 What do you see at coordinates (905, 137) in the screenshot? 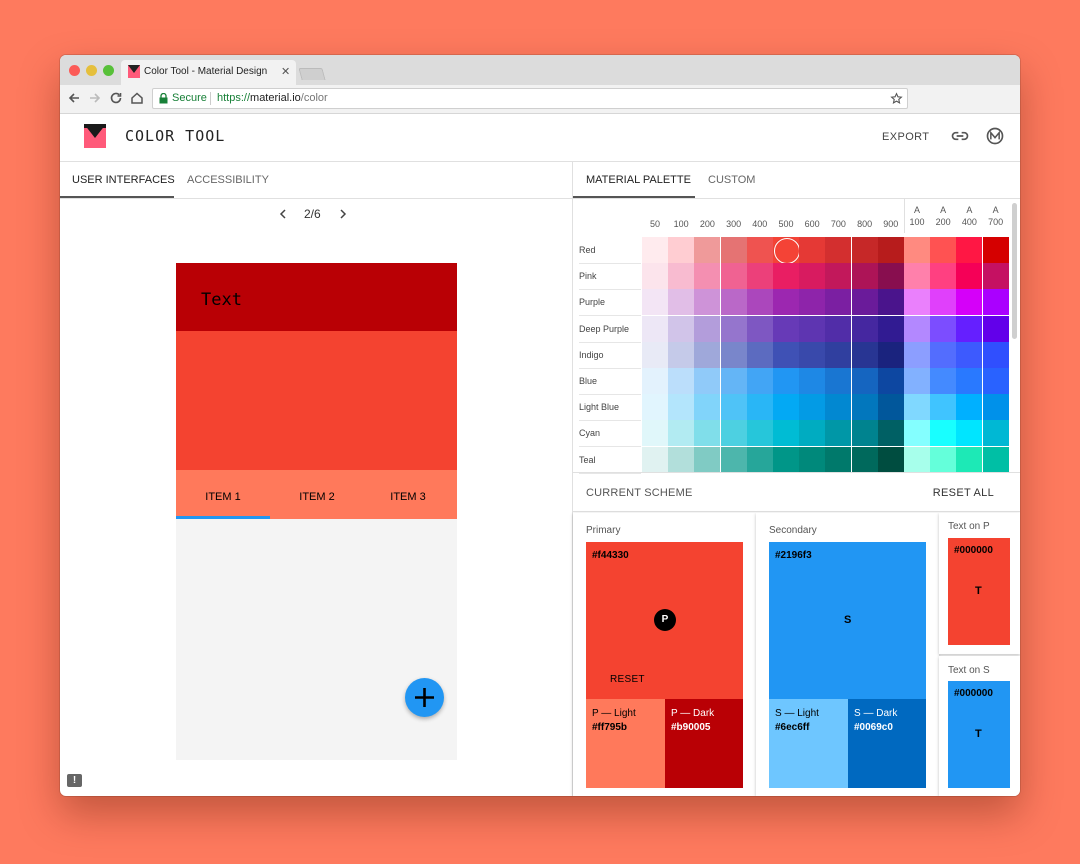
I see `export-button: EXPORT` at bounding box center [905, 137].